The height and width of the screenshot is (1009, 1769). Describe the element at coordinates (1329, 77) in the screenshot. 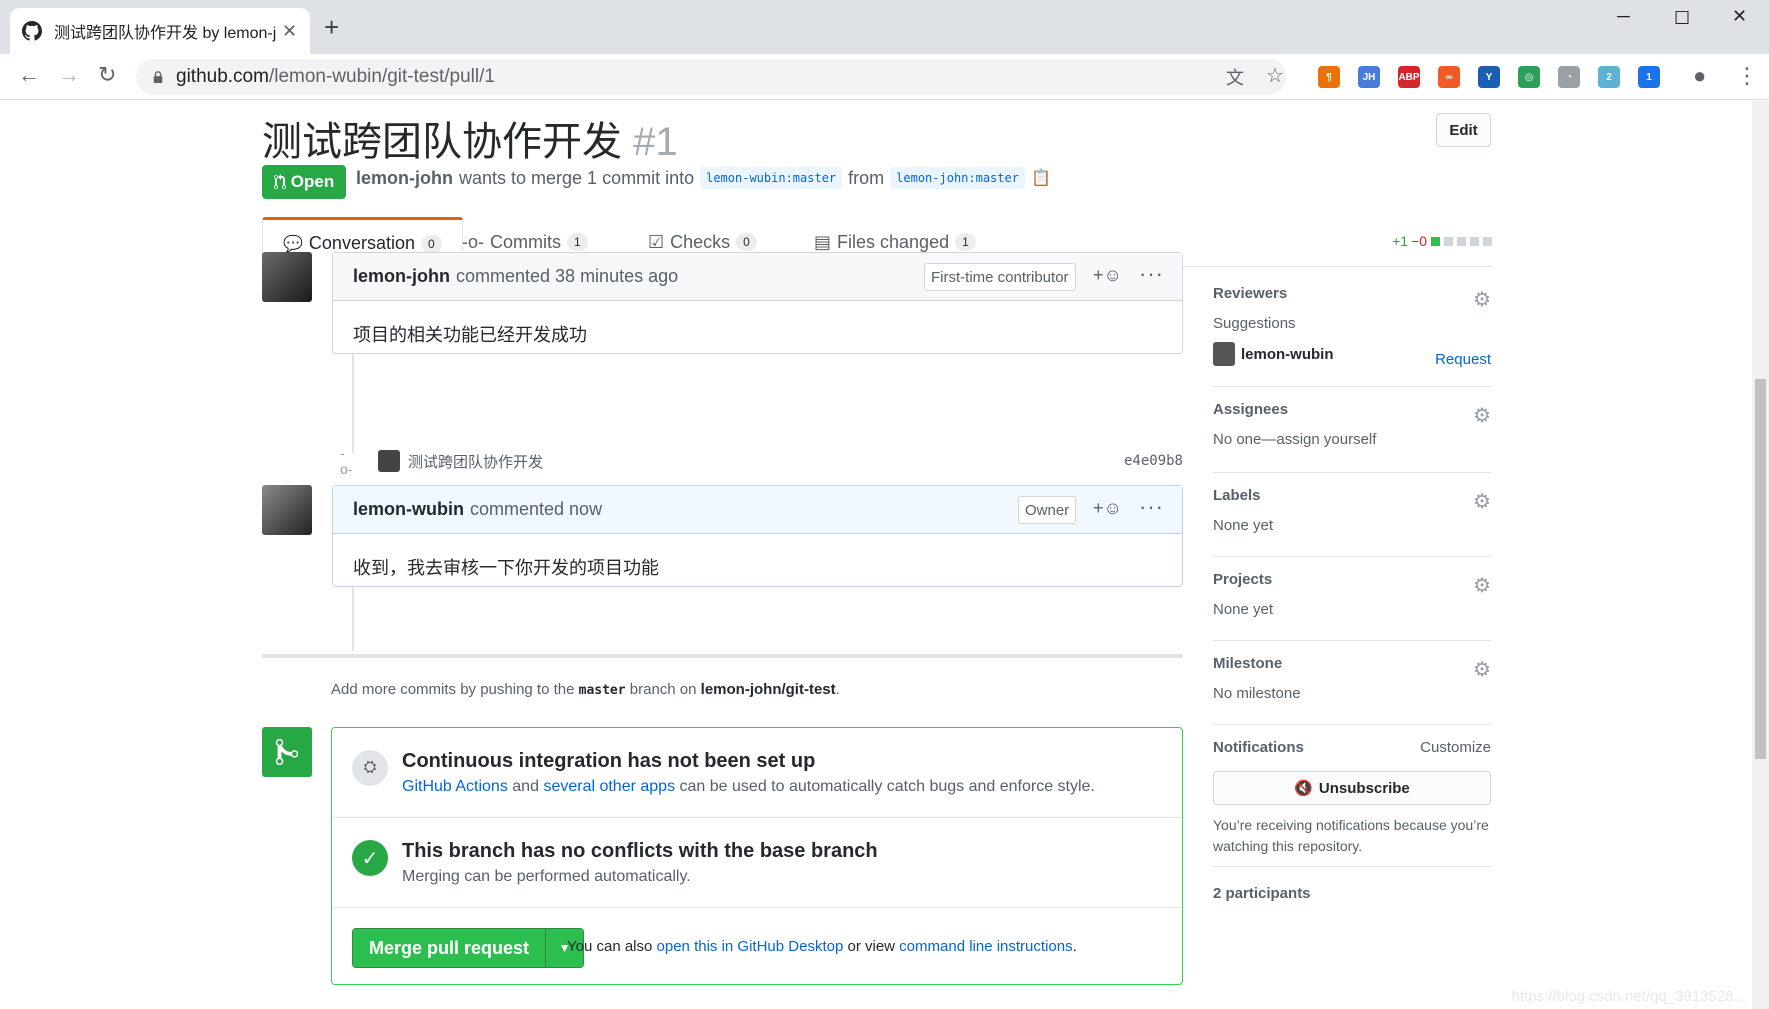

I see `pilcrow-icon: ¶` at that location.